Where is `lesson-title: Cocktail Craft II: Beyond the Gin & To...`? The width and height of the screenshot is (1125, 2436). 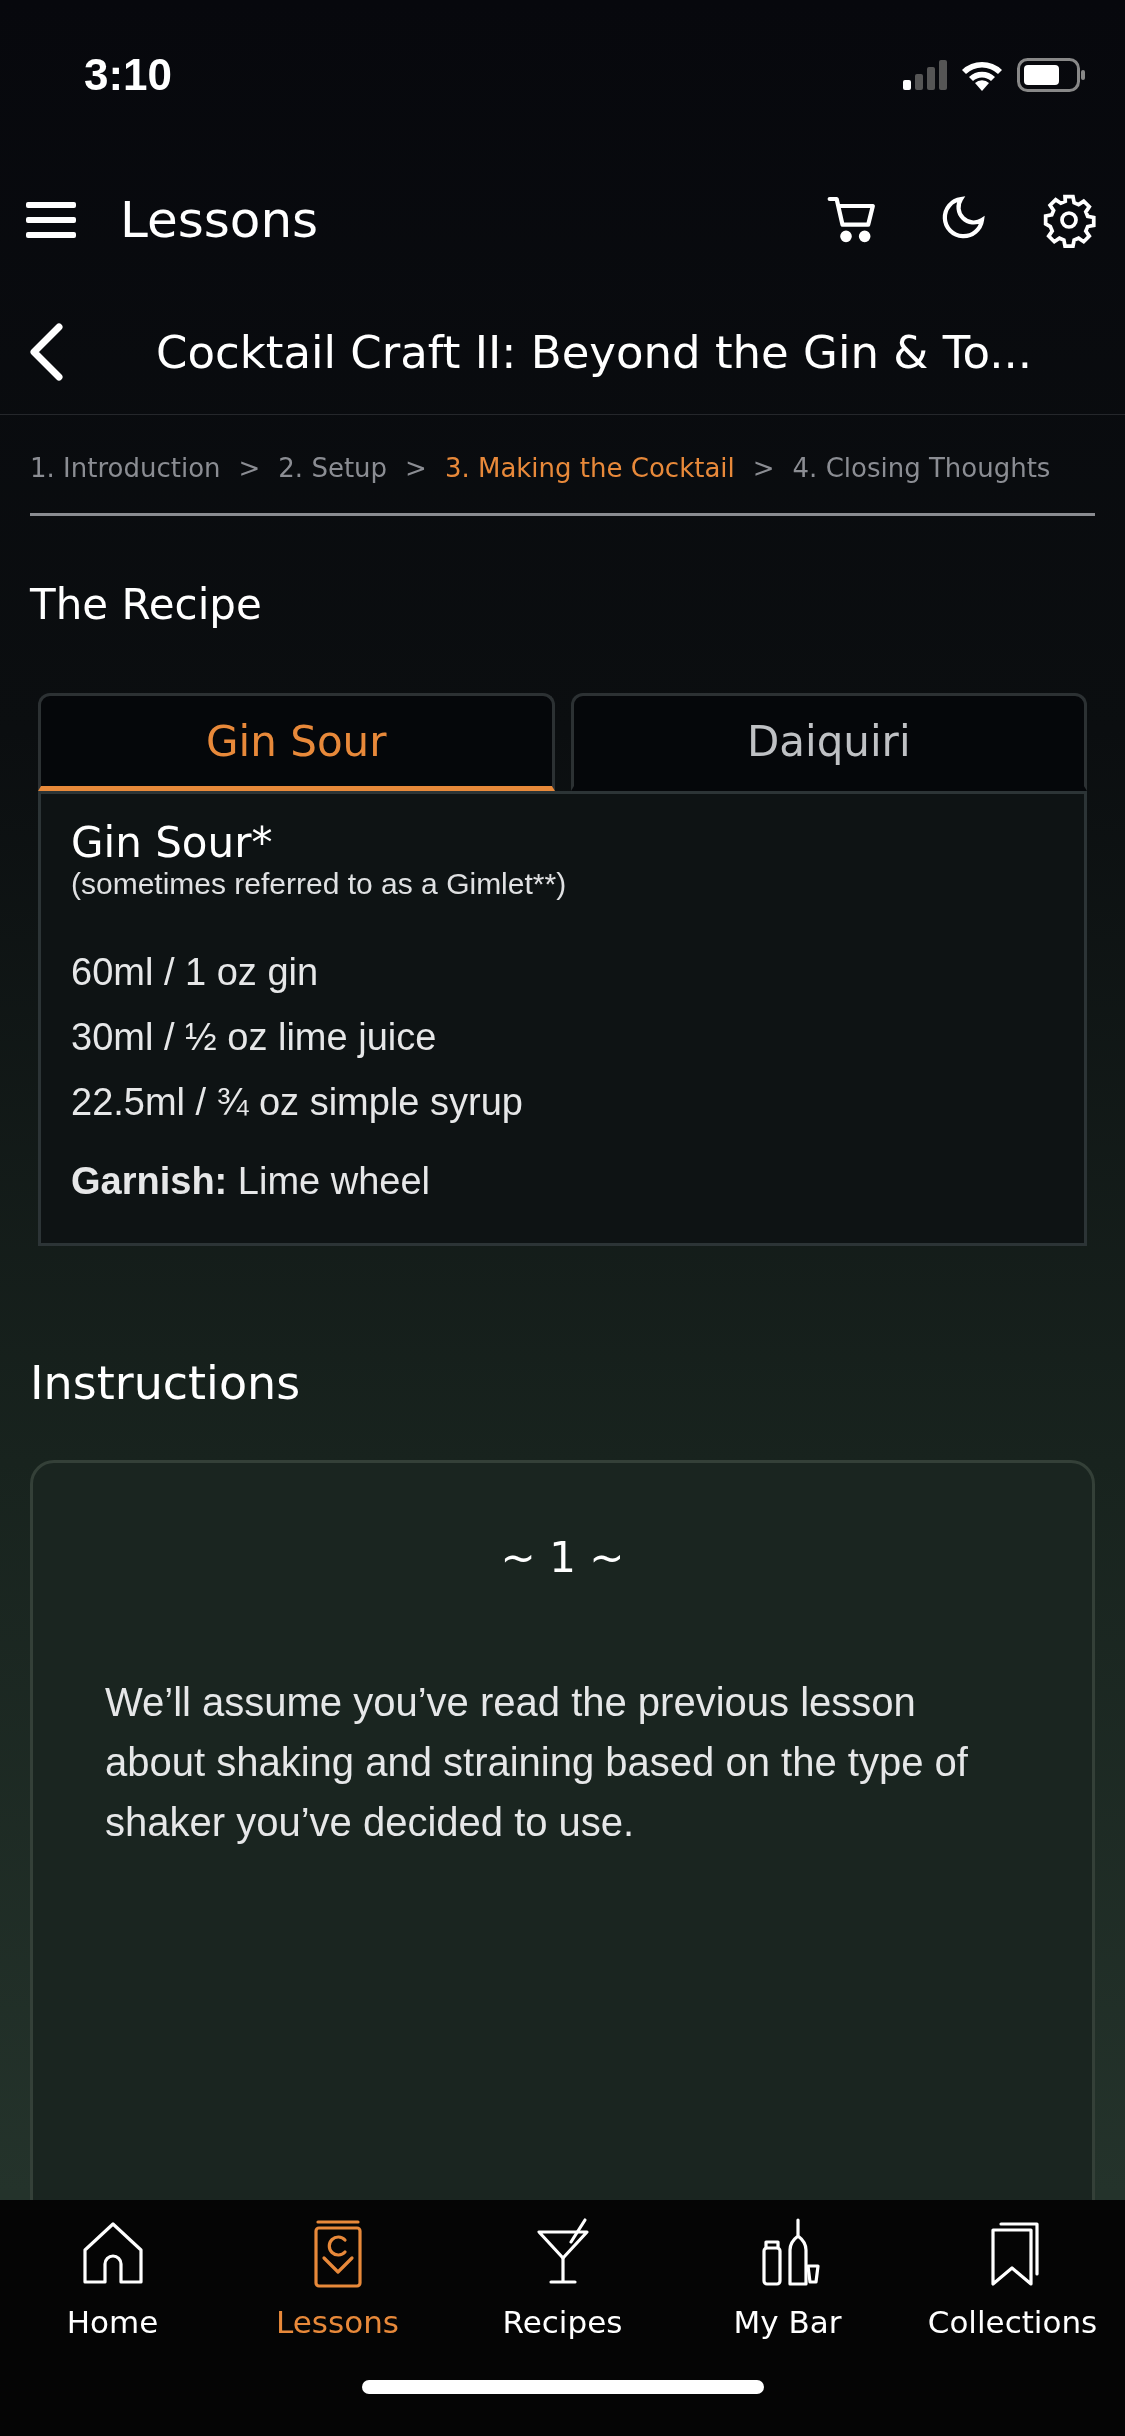 lesson-title: Cocktail Craft II: Beyond the Gin & To... is located at coordinates (594, 352).